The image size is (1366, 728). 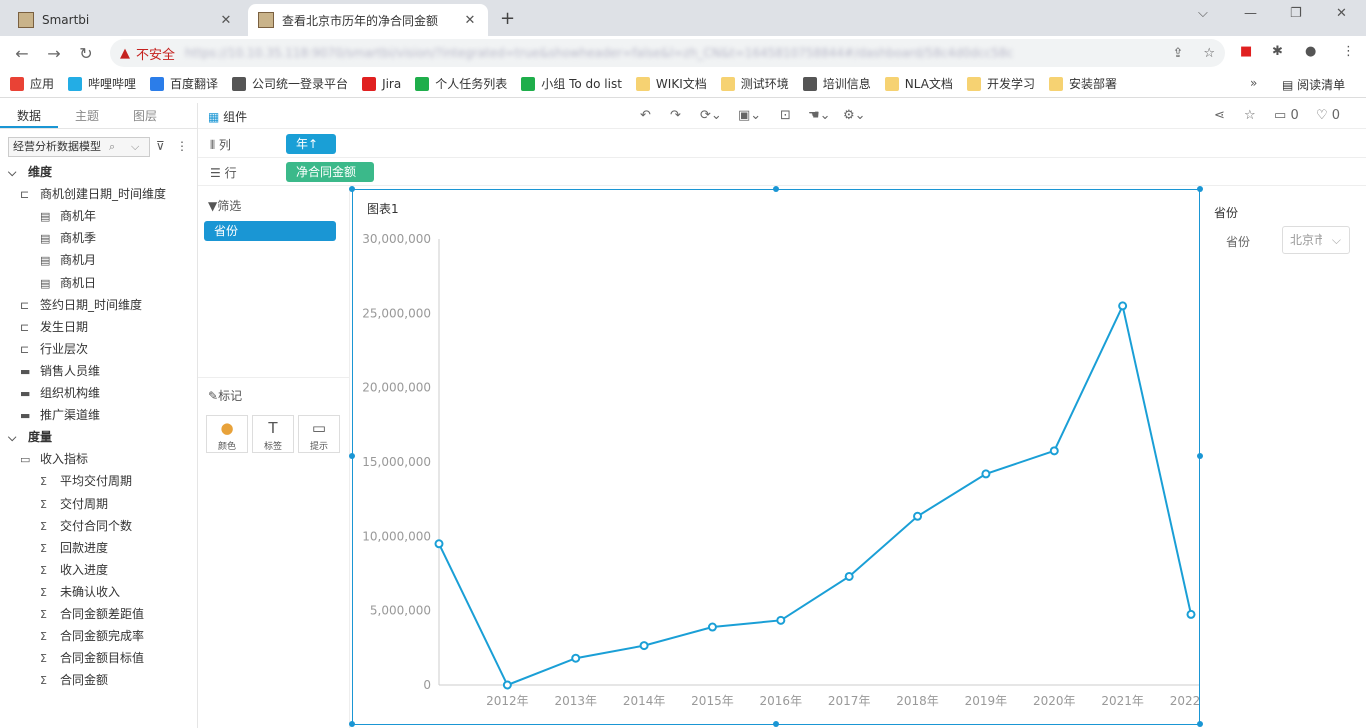 What do you see at coordinates (836, 83) in the screenshot?
I see `bookmark-item: 培训信息` at bounding box center [836, 83].